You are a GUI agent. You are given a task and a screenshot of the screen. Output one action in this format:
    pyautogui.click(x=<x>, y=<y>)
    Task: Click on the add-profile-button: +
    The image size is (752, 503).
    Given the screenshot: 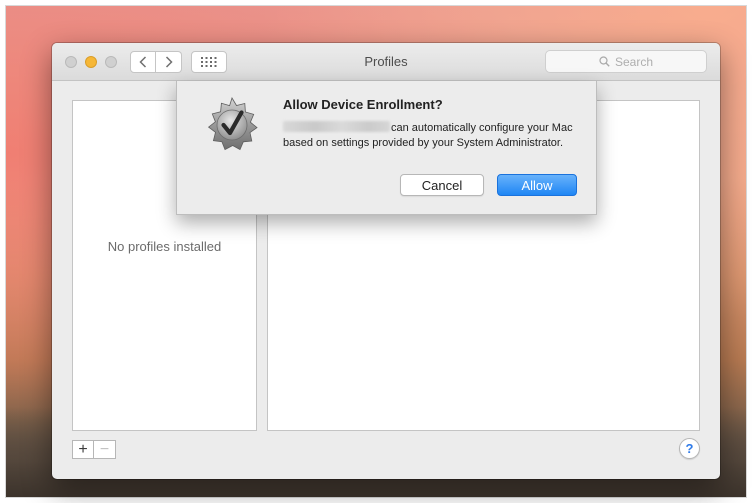 What is the action you would take?
    pyautogui.click(x=83, y=449)
    